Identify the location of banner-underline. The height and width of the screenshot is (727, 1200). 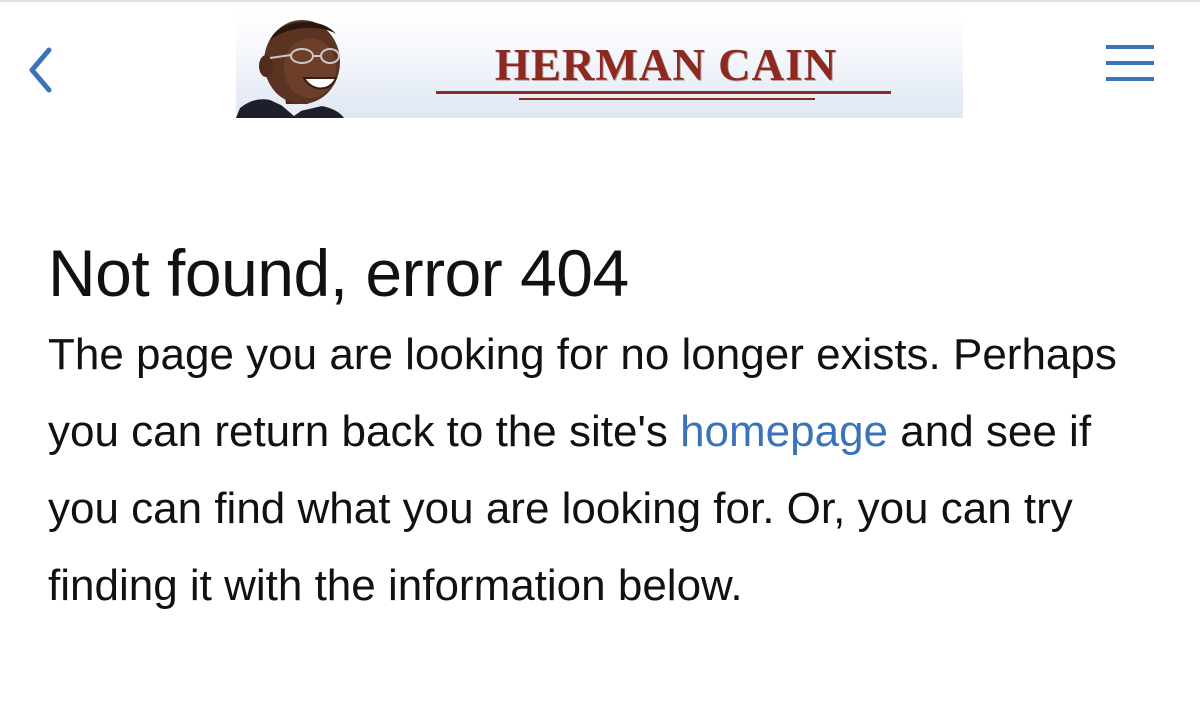
(663, 92).